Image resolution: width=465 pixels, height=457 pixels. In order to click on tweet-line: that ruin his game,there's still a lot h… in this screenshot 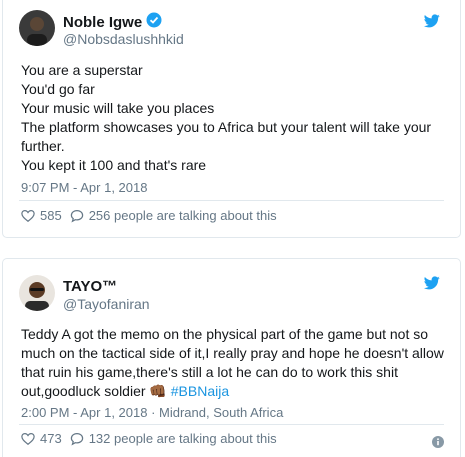, I will do `click(209, 372)`.